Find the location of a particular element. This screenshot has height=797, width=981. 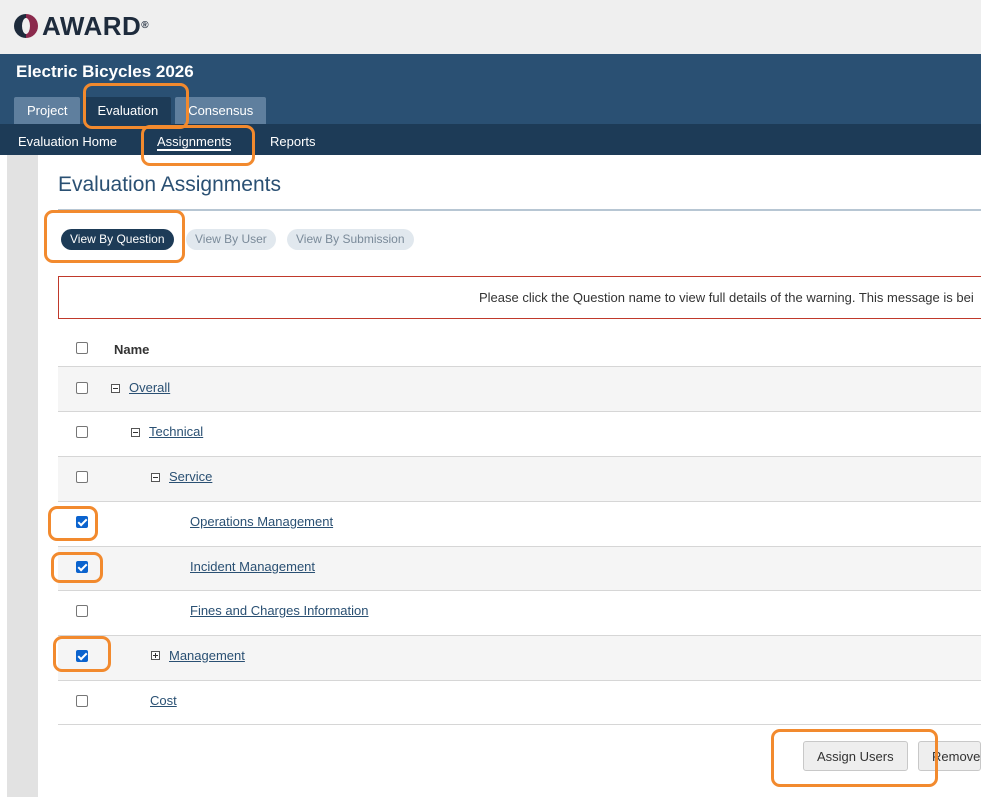

question-link-service: Service is located at coordinates (190, 476).